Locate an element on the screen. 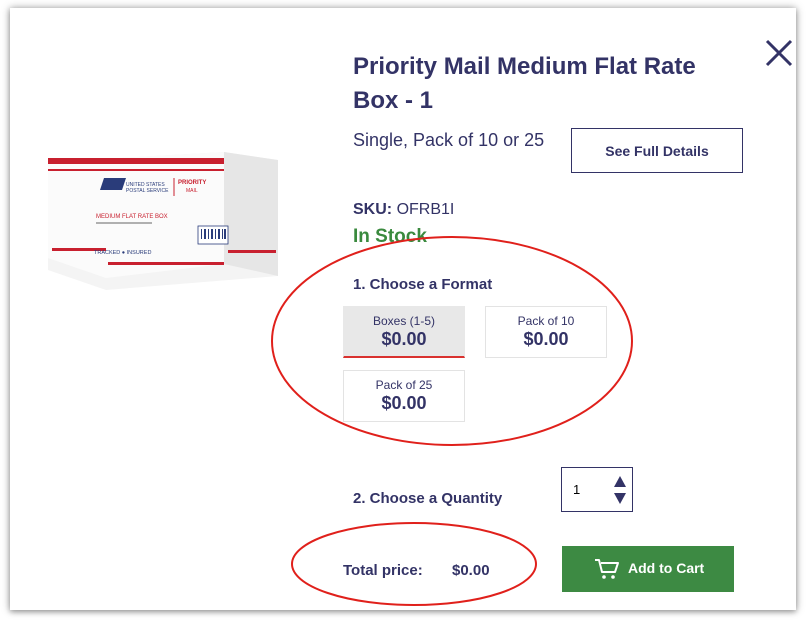 The height and width of the screenshot is (625, 806). product-subtitle: Single, Pack of 10 or 25 is located at coordinates (449, 140).